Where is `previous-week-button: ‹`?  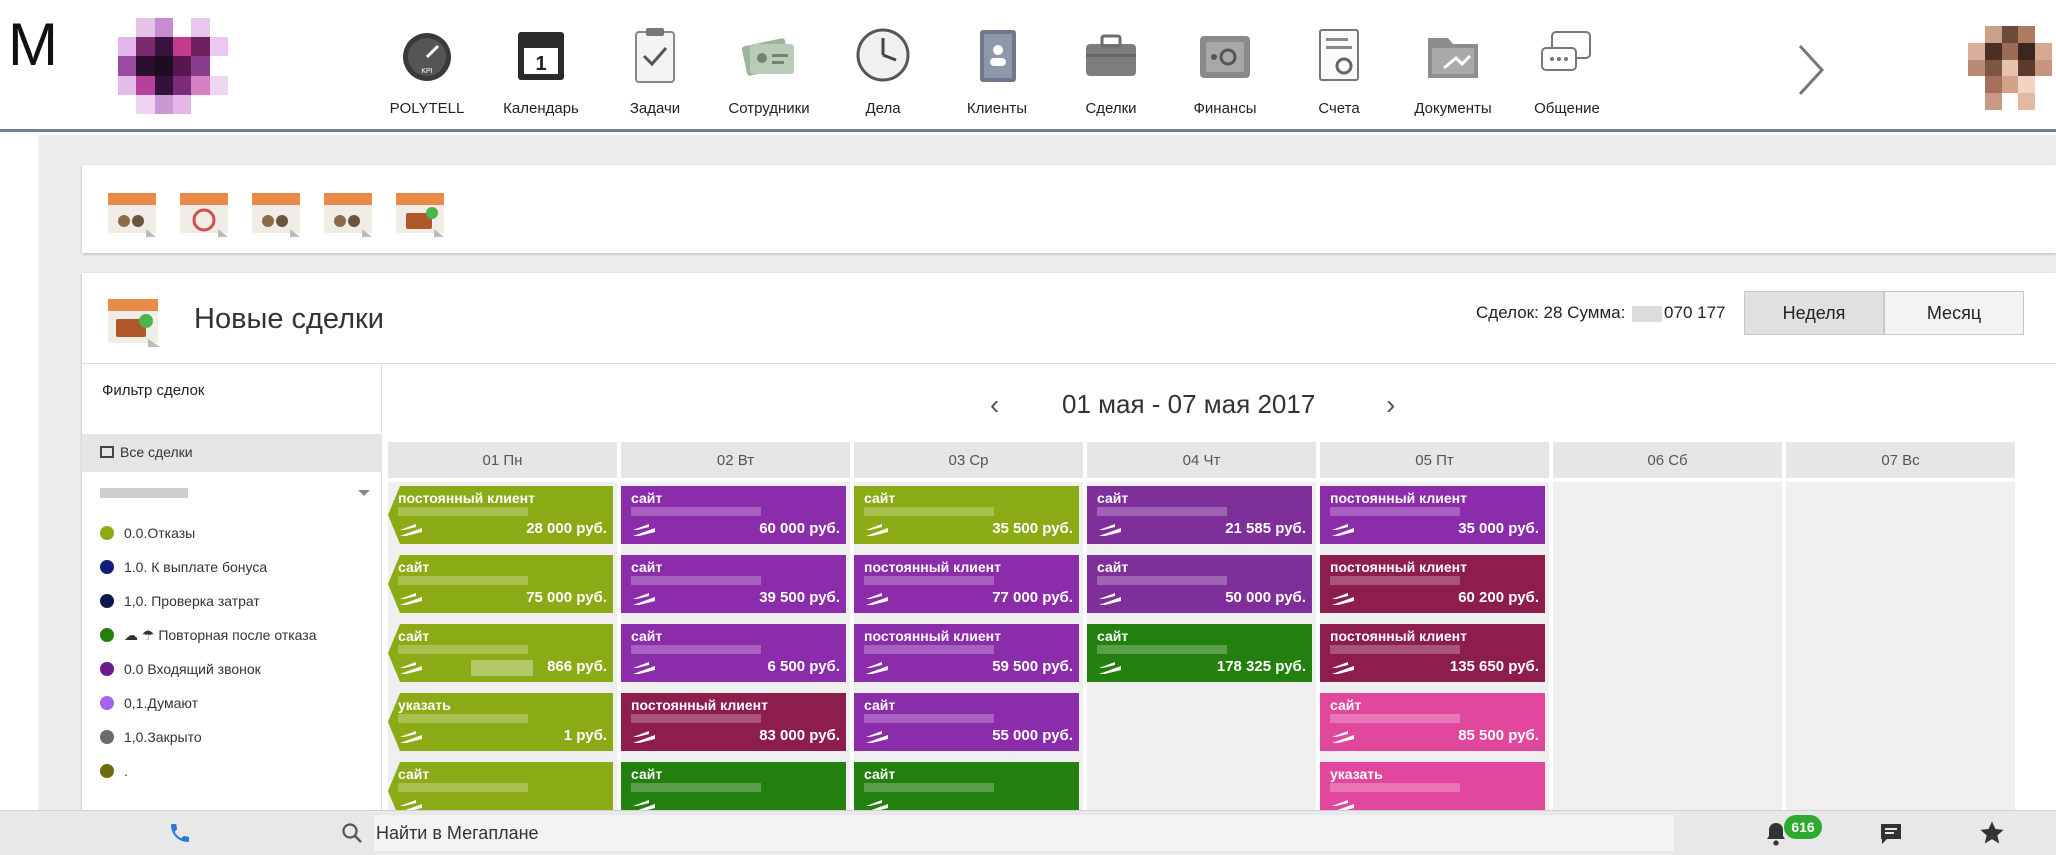
previous-week-button: ‹ is located at coordinates (994, 405).